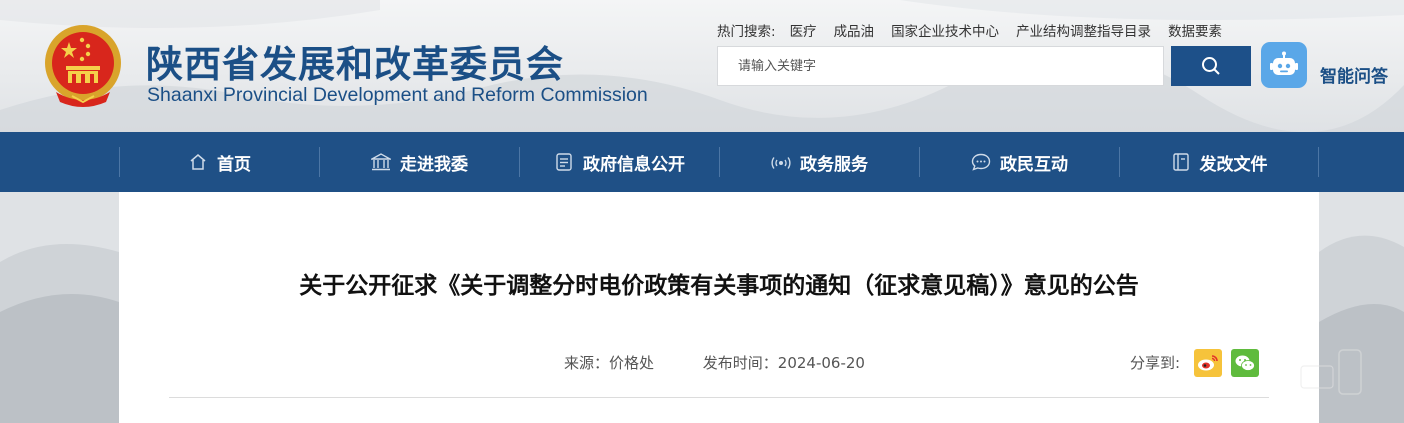  I want to click on hot-search-bar: 热门搜索: 医疗 成品油 国家企业技术中心 产业结构调整指导目录 数据要素, so click(978, 30).